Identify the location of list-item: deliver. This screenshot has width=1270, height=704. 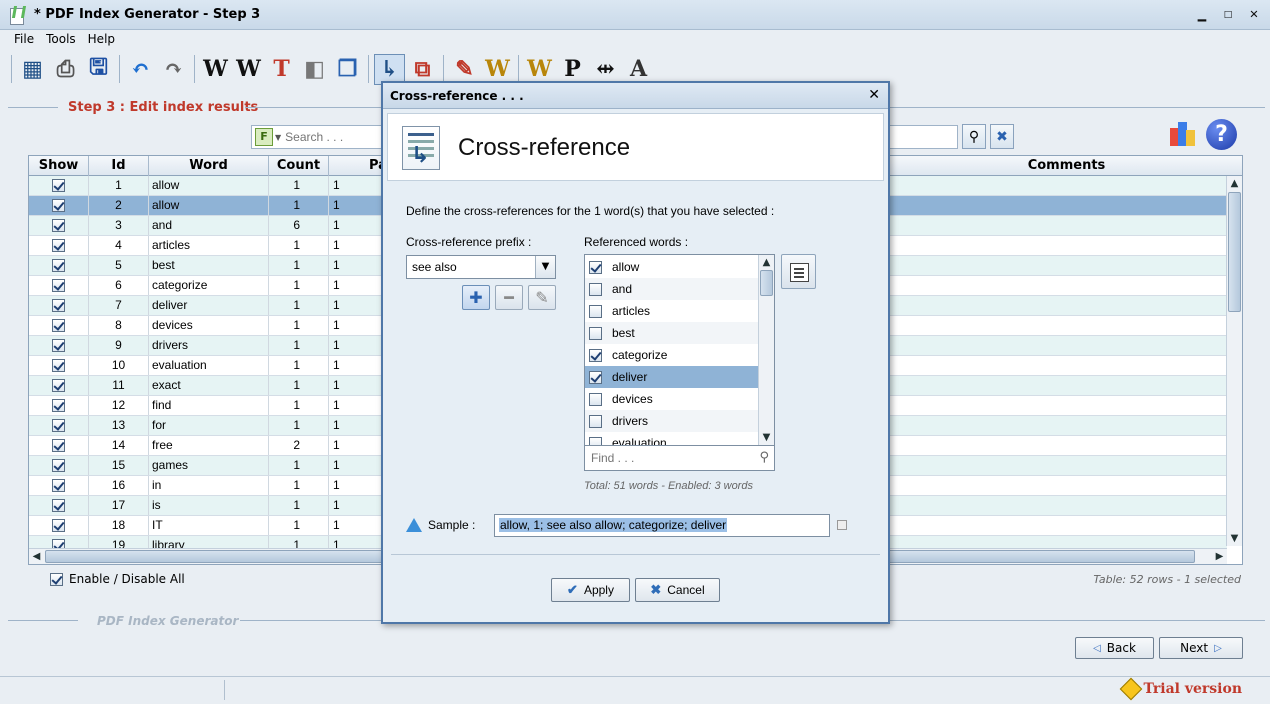
(672, 377).